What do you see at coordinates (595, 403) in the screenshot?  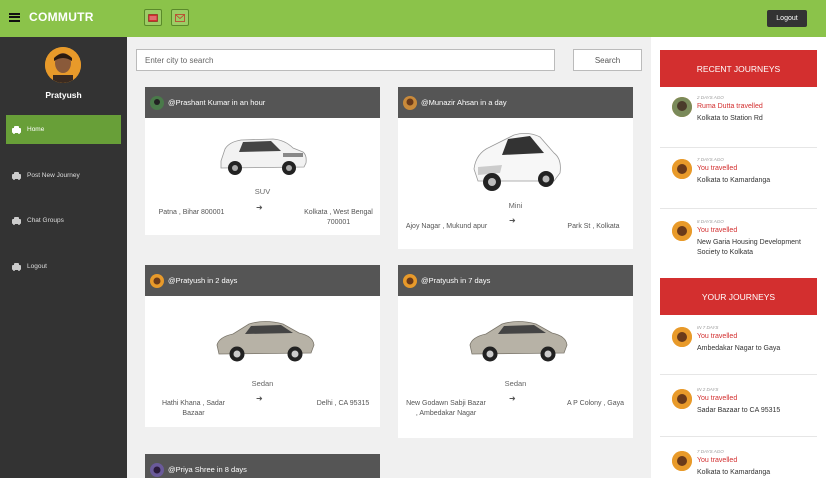 I see `journey-to: A P Colony , Gaya` at bounding box center [595, 403].